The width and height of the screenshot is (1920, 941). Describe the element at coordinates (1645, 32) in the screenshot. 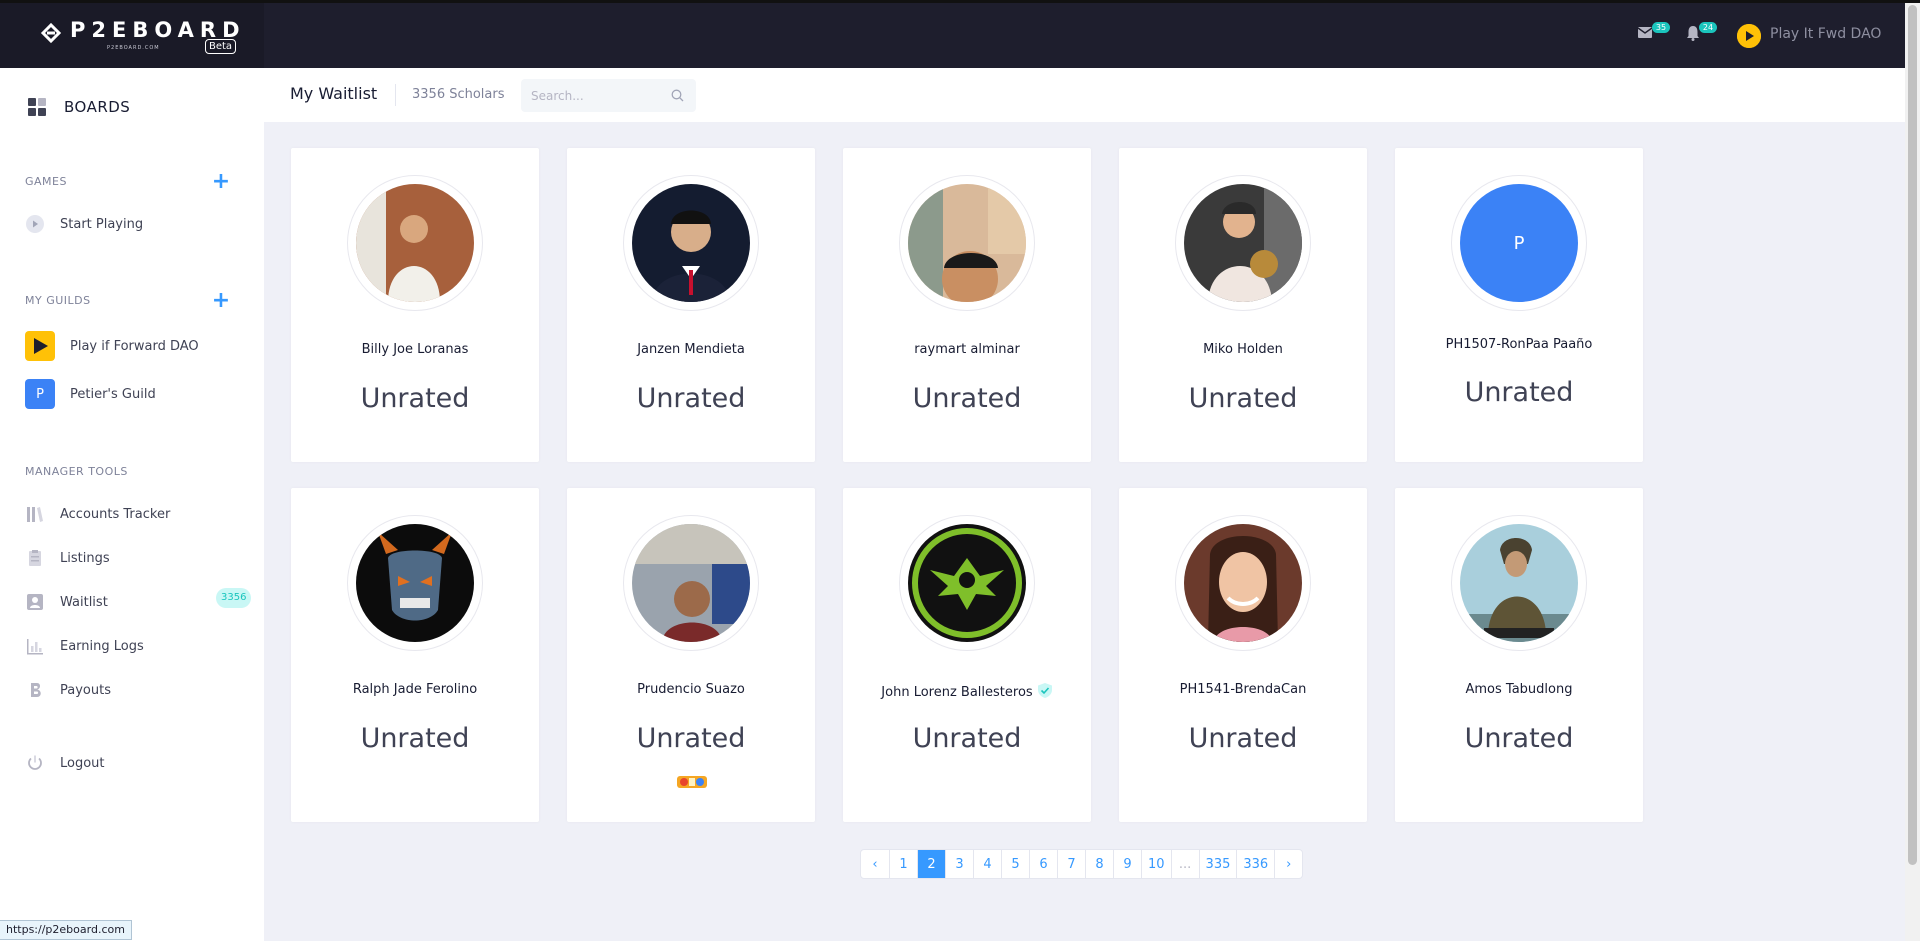

I see `mail-icon` at that location.